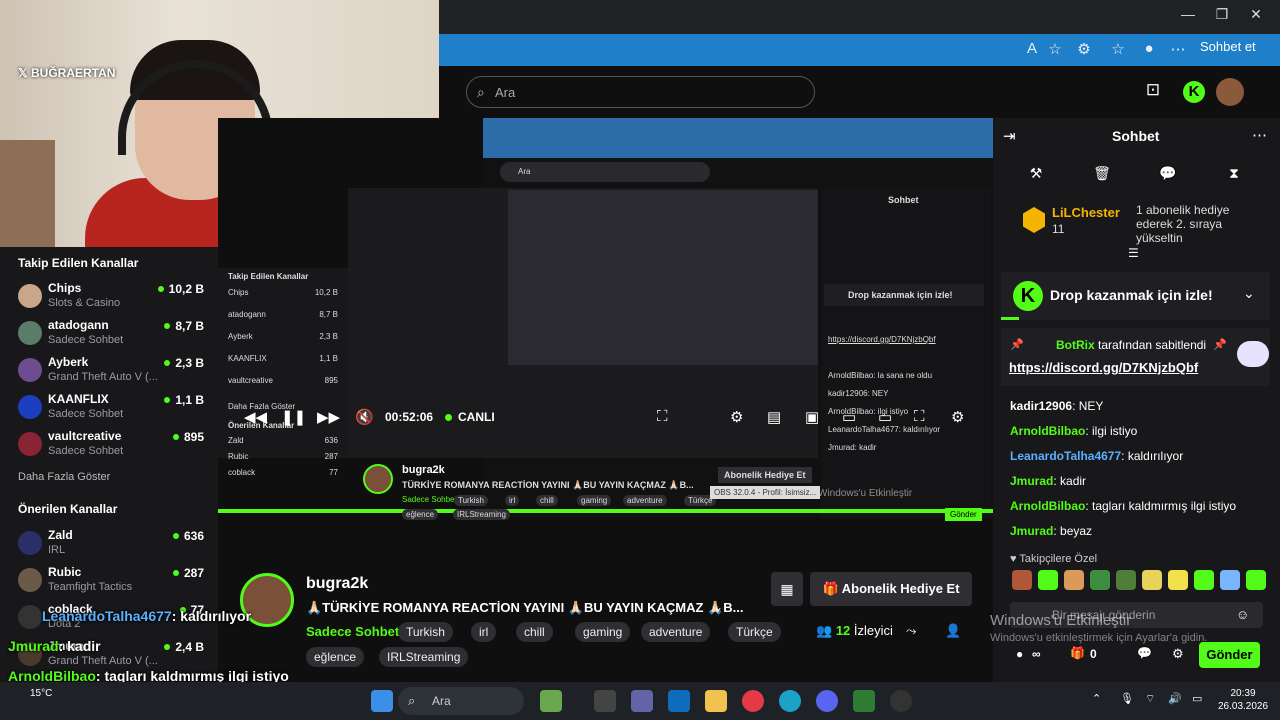 Image resolution: width=1280 pixels, height=720 pixels. Describe the element at coordinates (424, 657) in the screenshot. I see `stream-tag: IRLStreaming` at that location.